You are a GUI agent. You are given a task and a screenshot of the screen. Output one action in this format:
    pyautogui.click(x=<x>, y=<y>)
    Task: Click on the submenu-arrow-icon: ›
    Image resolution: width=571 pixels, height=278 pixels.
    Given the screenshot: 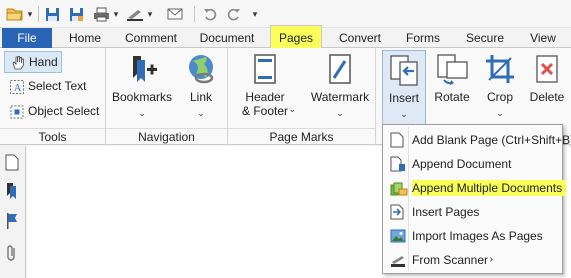 What is the action you would take?
    pyautogui.click(x=491, y=259)
    